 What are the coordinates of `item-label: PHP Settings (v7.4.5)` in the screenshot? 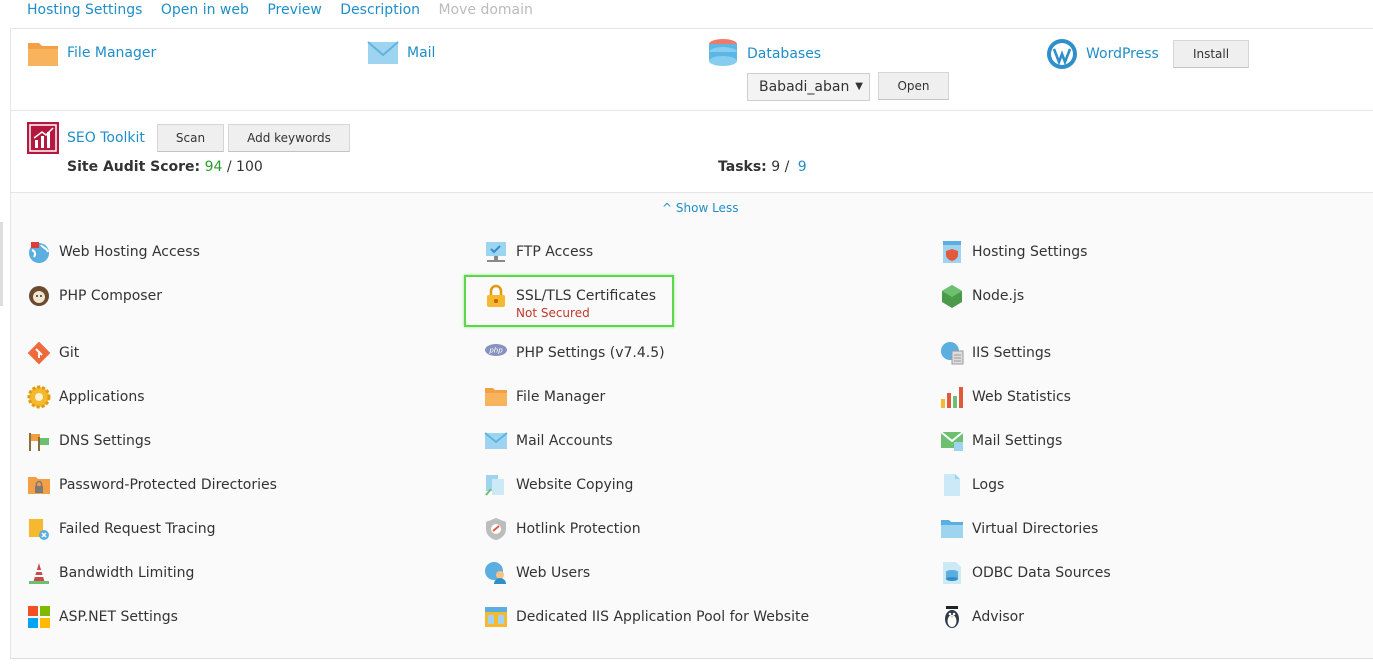 It's located at (590, 353).